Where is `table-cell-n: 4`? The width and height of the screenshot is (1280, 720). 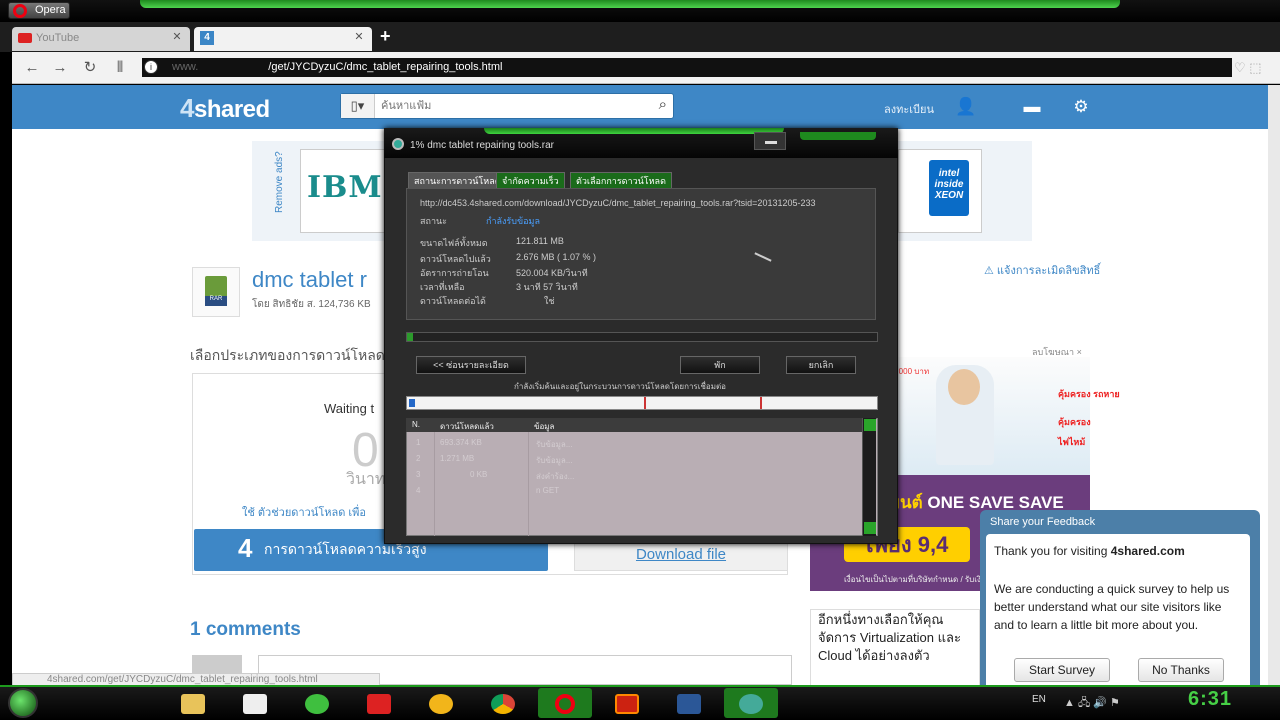
table-cell-n: 4 is located at coordinates (418, 490).